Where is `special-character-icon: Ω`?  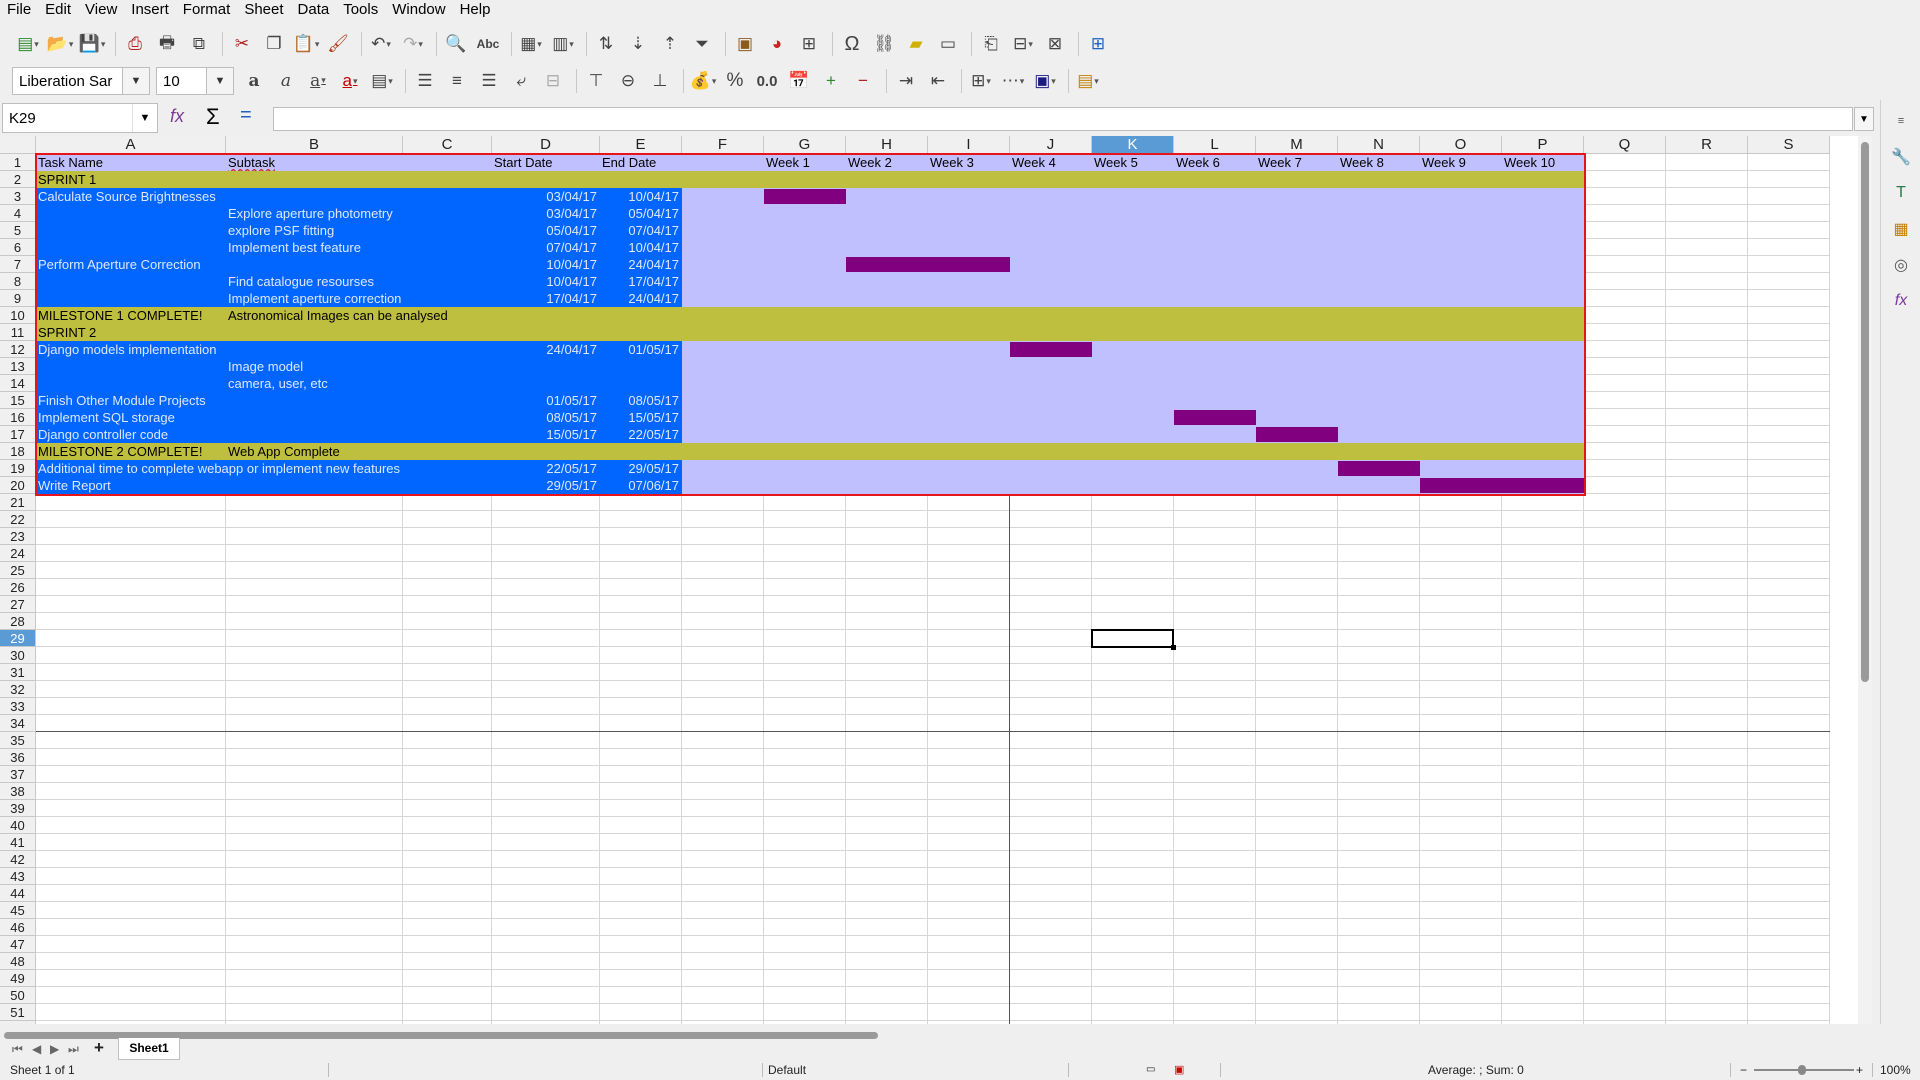 special-character-icon: Ω is located at coordinates (852, 44).